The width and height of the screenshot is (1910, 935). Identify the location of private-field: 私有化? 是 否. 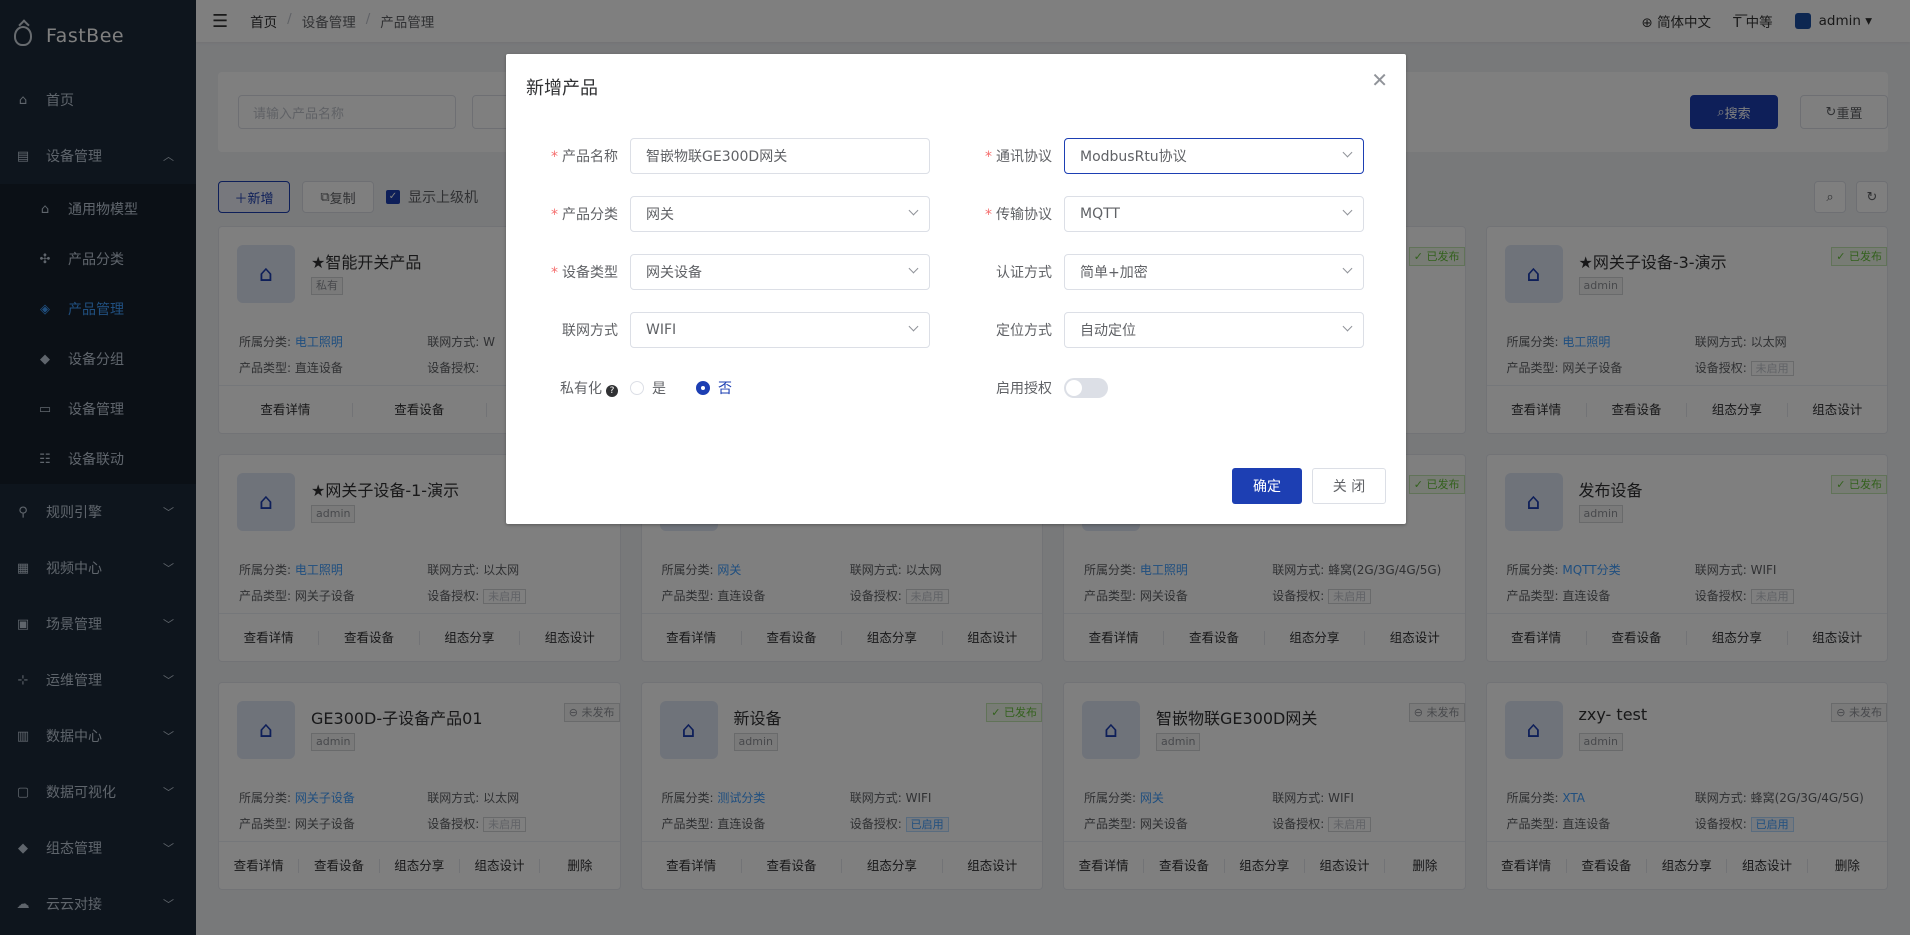
(641, 388).